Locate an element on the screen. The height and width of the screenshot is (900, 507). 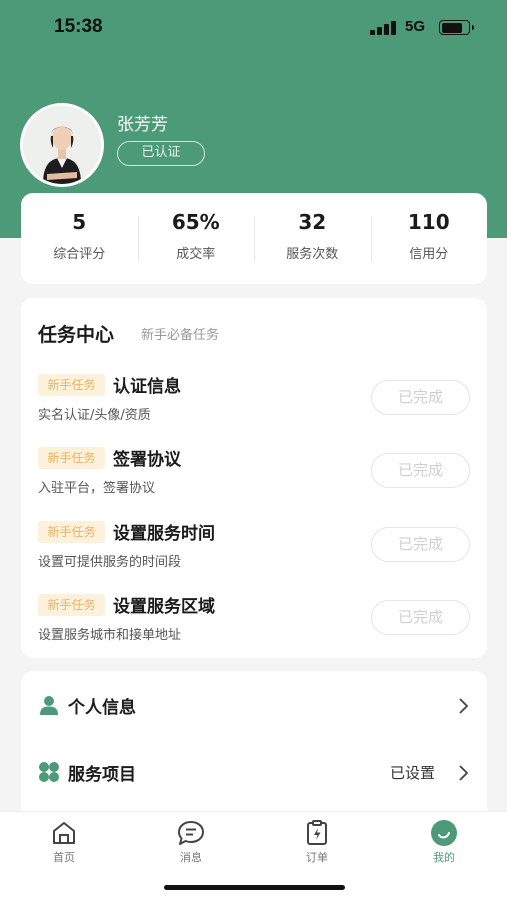
menu-label: 个人信息 is located at coordinates (102, 708).